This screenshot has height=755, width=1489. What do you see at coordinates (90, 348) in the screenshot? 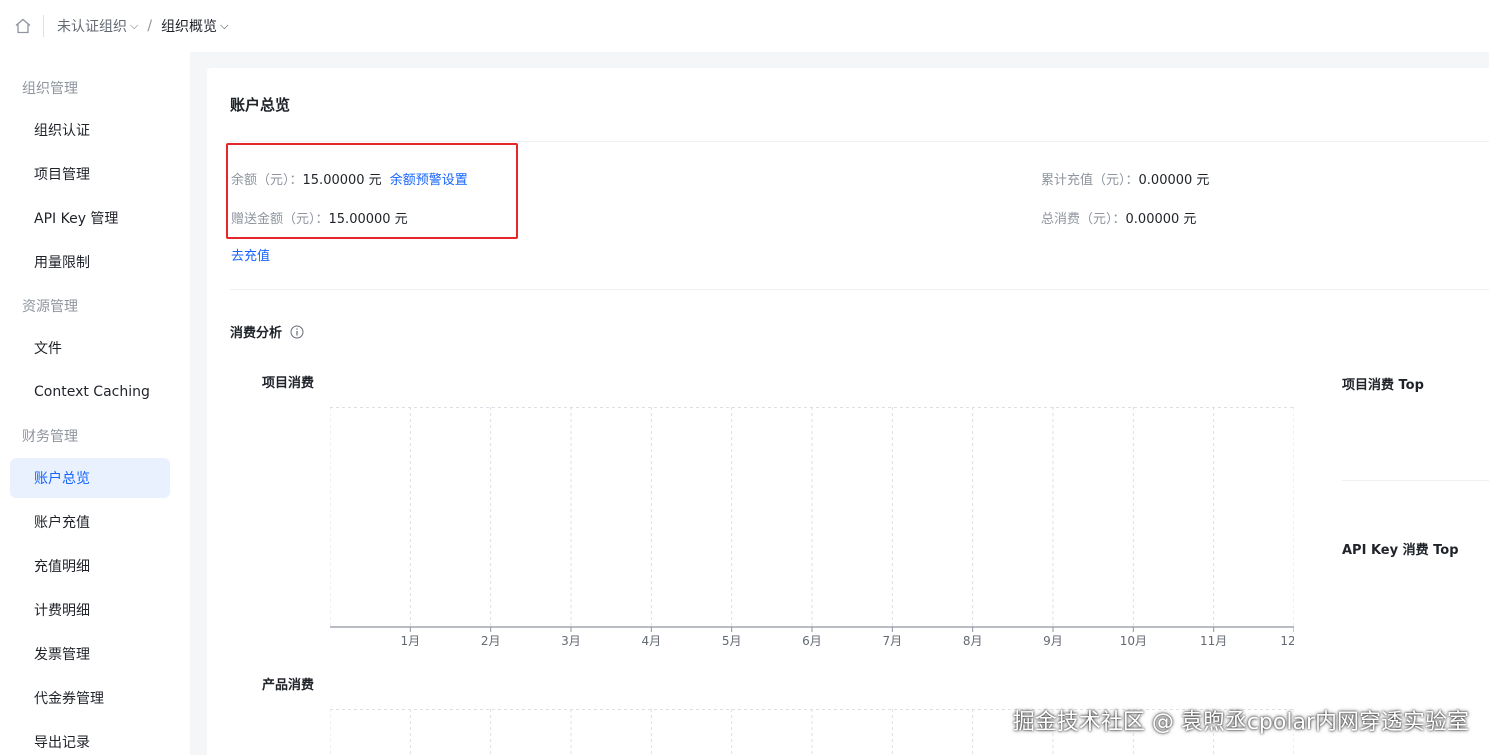
I see `sidebar-item-files: 文件` at bounding box center [90, 348].